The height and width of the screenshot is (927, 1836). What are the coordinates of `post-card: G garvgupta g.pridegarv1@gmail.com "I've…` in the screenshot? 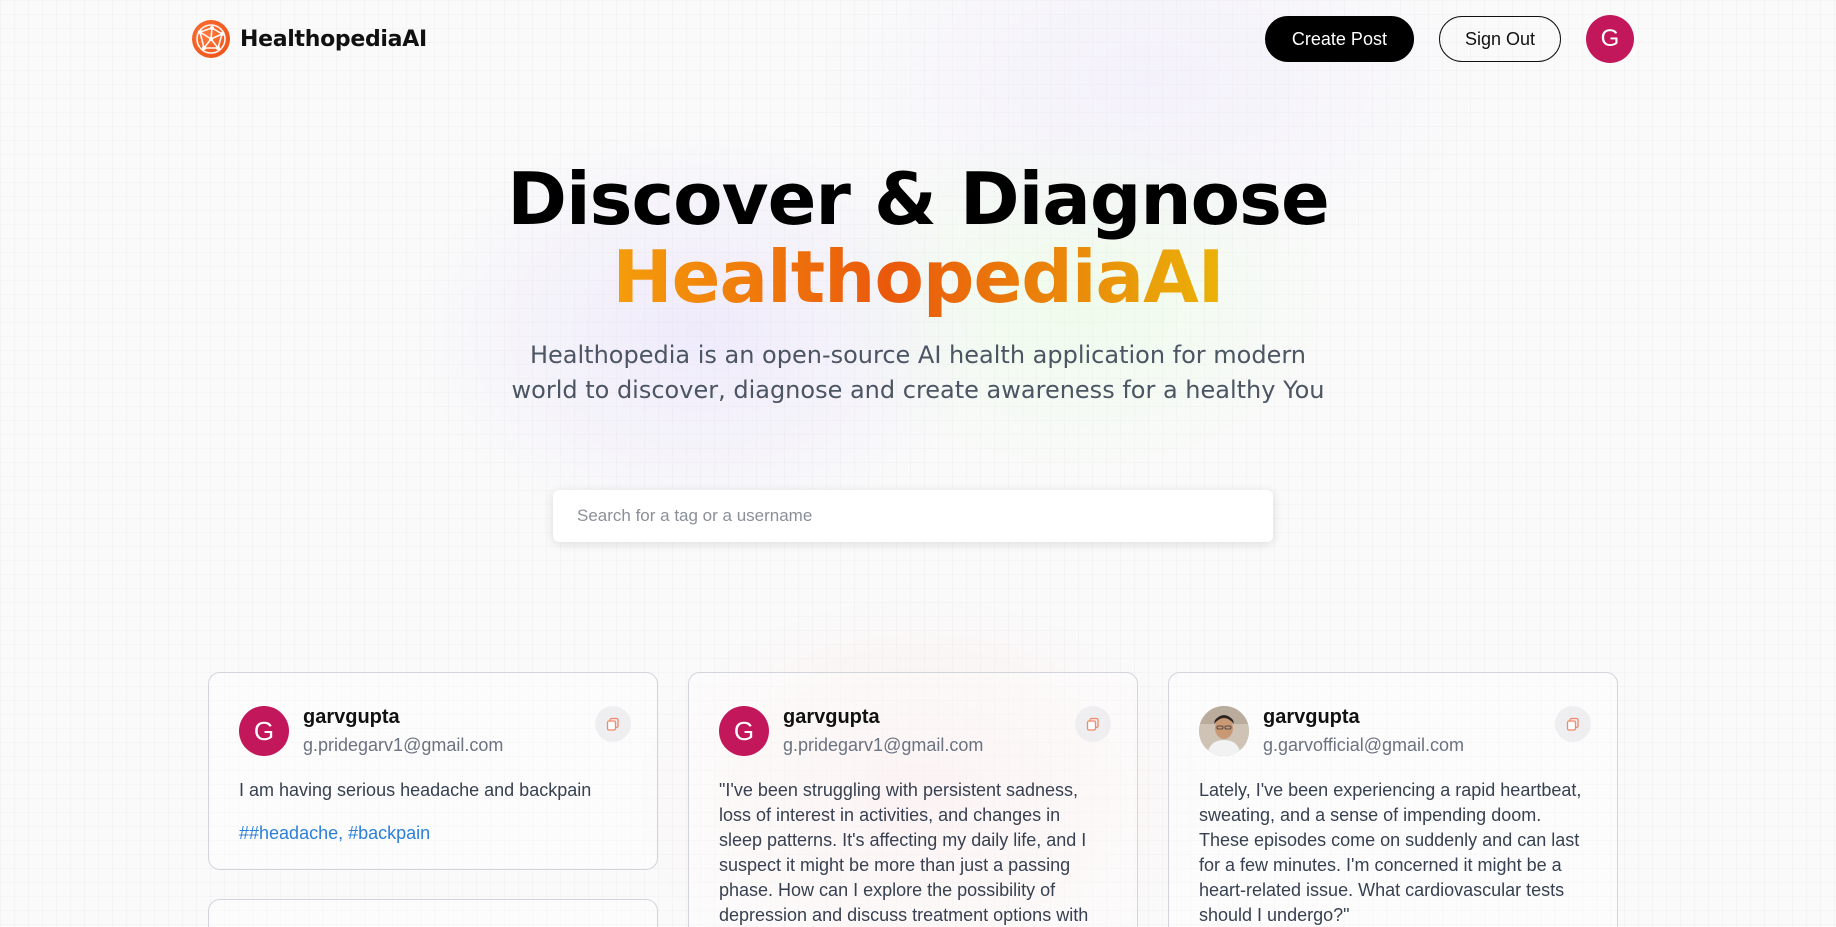 It's located at (913, 799).